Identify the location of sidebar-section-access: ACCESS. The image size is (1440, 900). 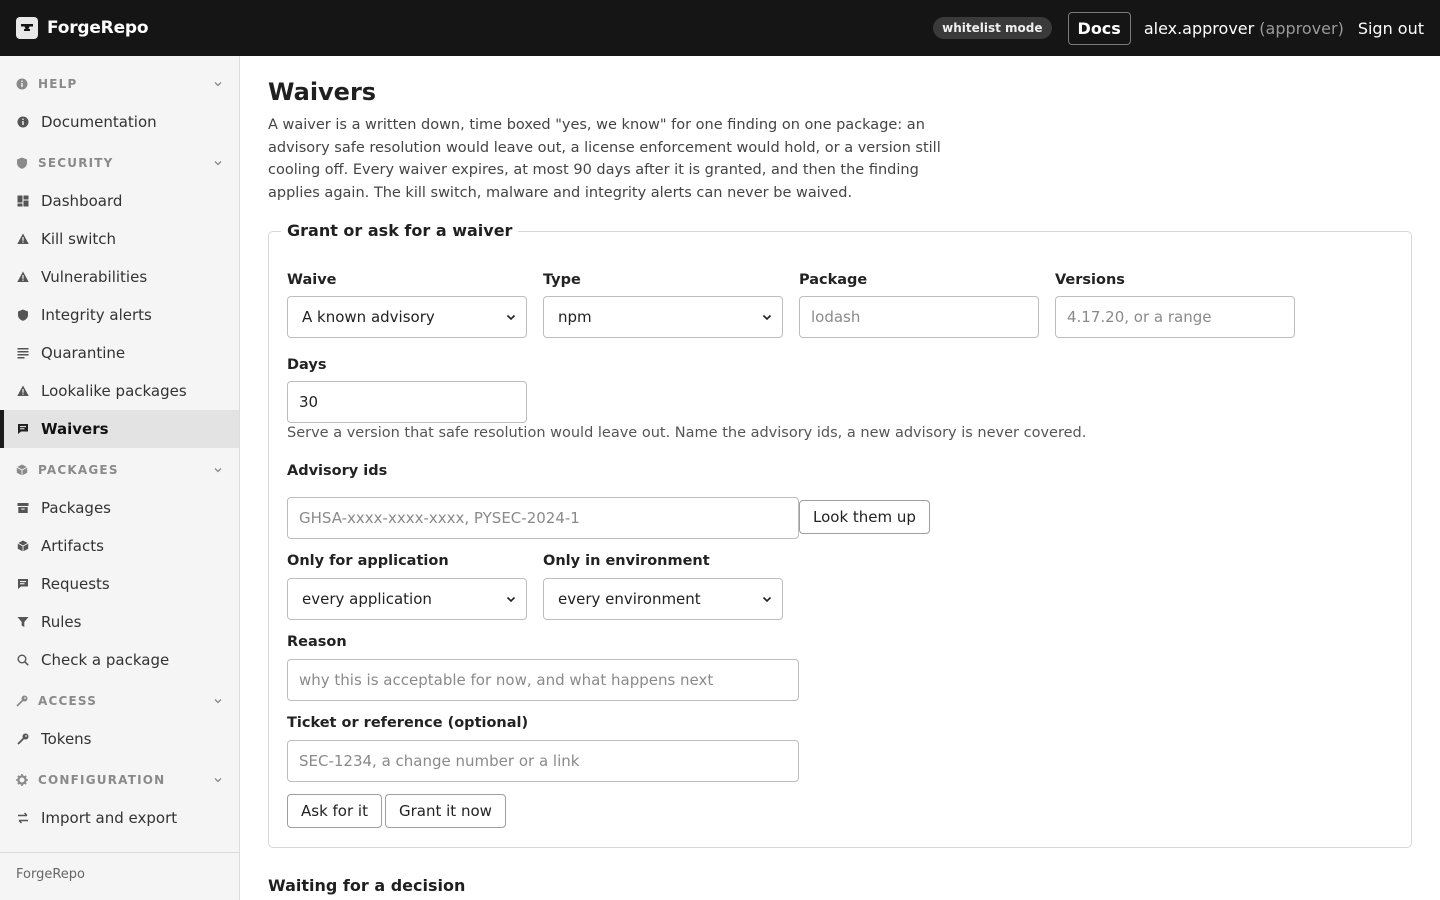
(119, 701).